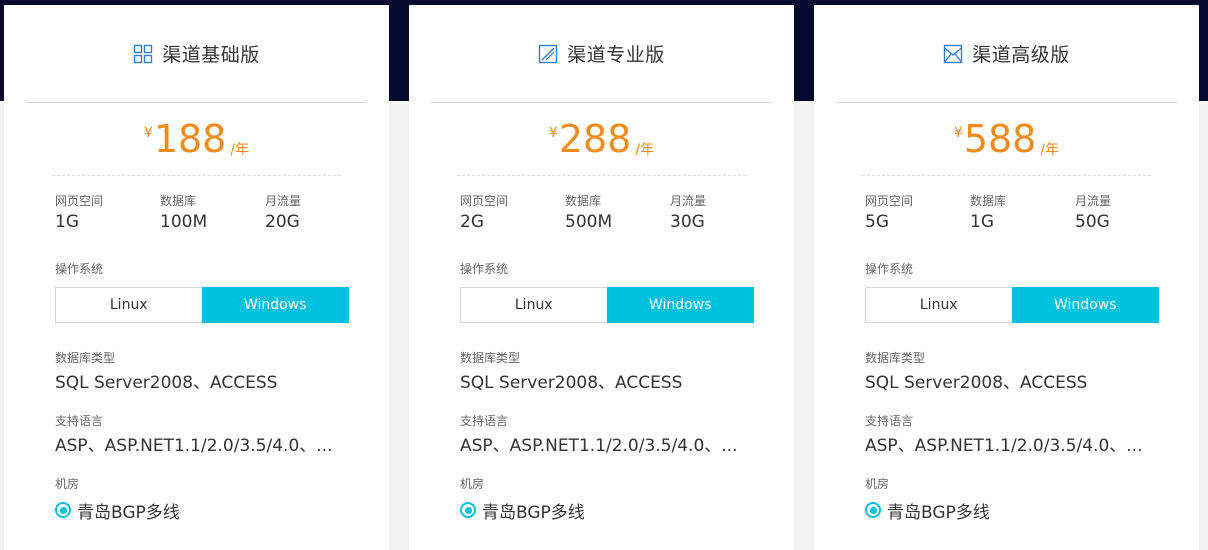  What do you see at coordinates (211, 55) in the screenshot?
I see `plan-title: 渠道基础版` at bounding box center [211, 55].